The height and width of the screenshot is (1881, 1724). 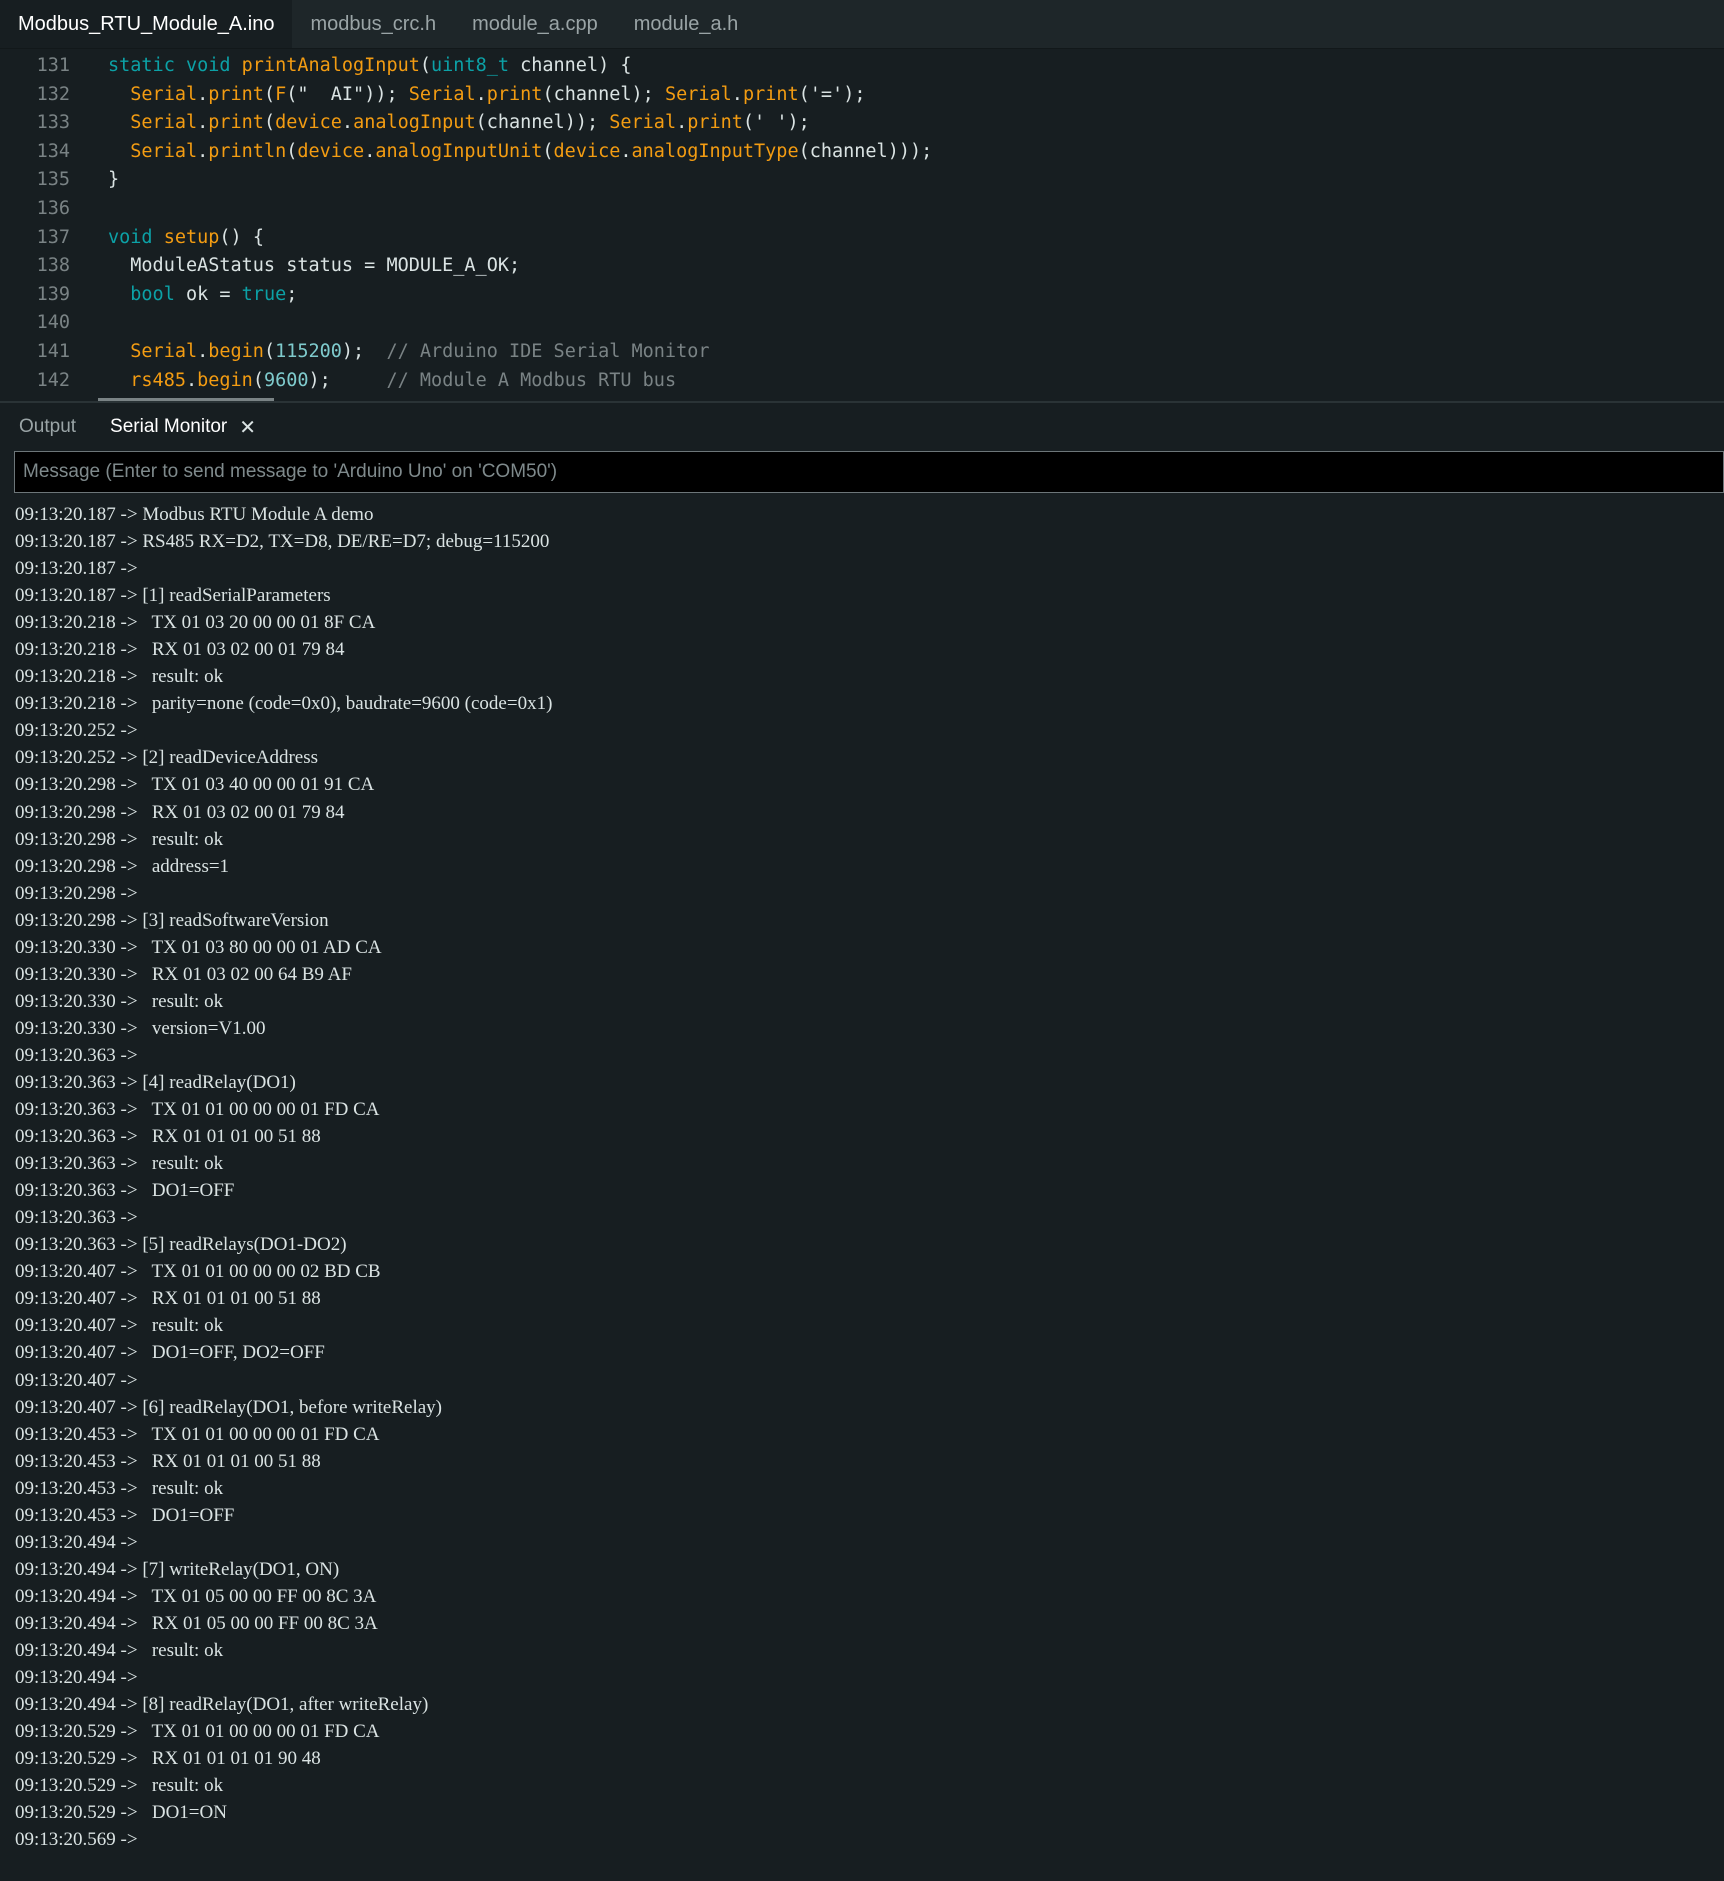 What do you see at coordinates (53, 94) in the screenshot?
I see `line-number: 132` at bounding box center [53, 94].